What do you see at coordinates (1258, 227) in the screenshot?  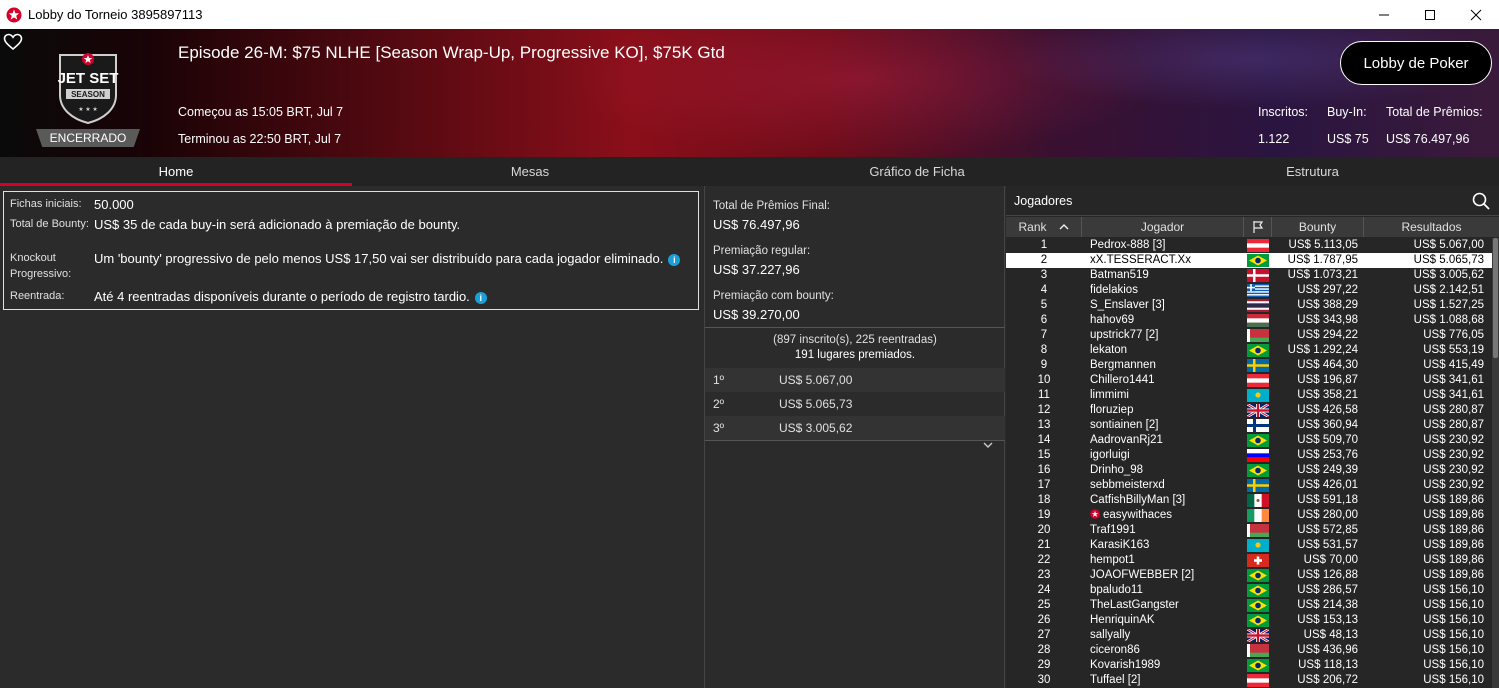 I see `country-column-header` at bounding box center [1258, 227].